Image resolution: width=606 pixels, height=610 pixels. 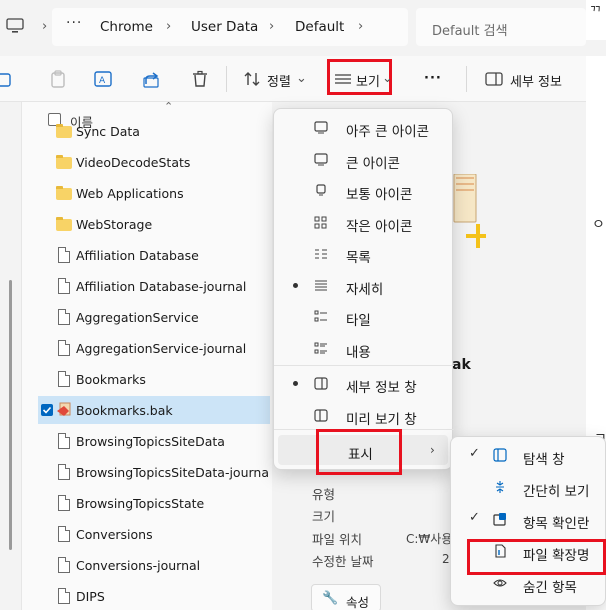 I want to click on rename-icon: A, so click(x=103, y=79).